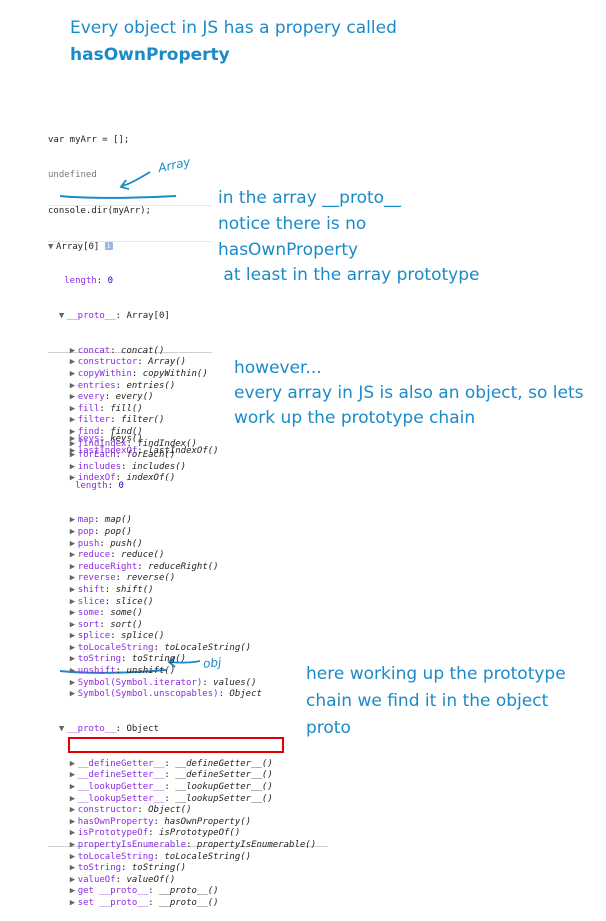 The width and height of the screenshot is (606, 921). I want to click on prop-value: Object, so click(142, 729).